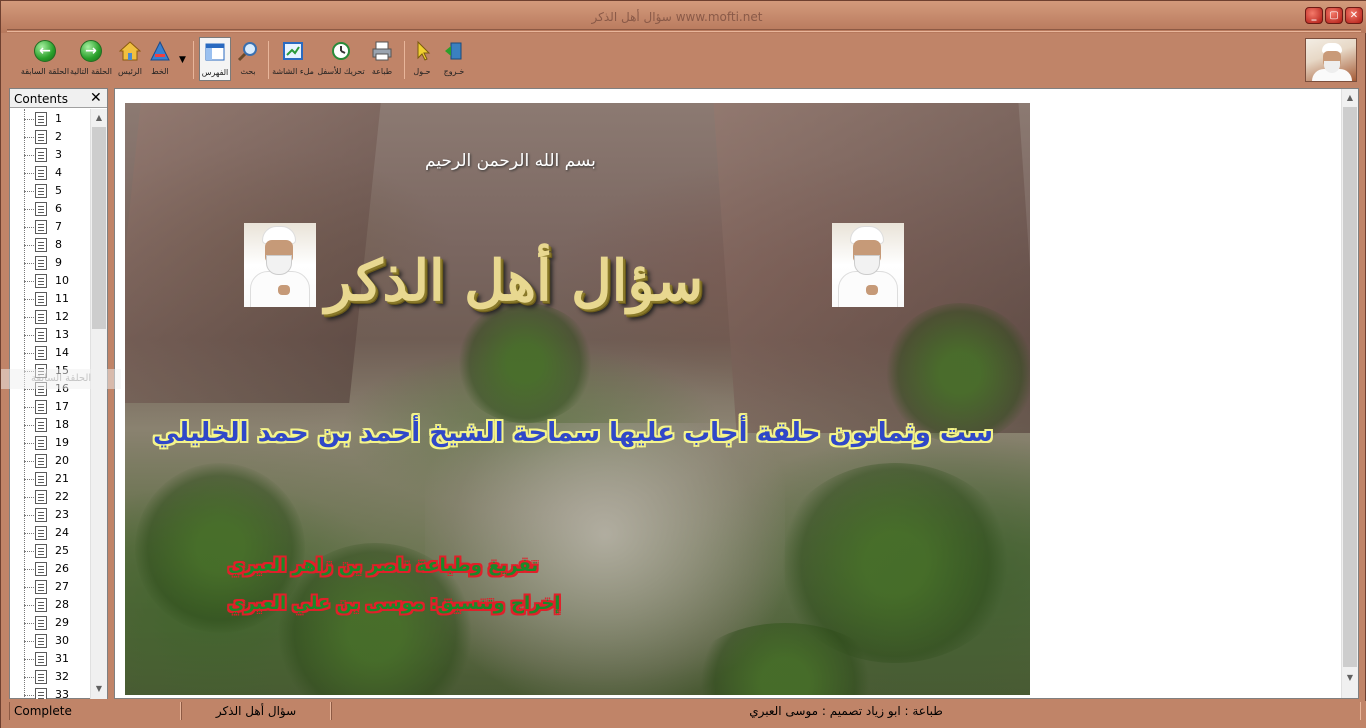 The height and width of the screenshot is (728, 1366). Describe the element at coordinates (45, 51) in the screenshot. I see `arrow-left-icon: ←` at that location.